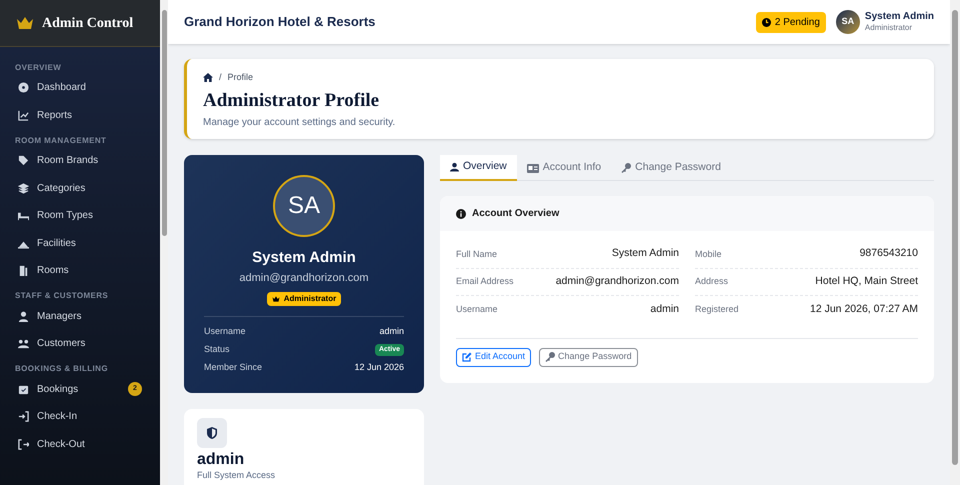 Image resolution: width=960 pixels, height=485 pixels. I want to click on profile-email: admin@grandhorizon.com, so click(304, 278).